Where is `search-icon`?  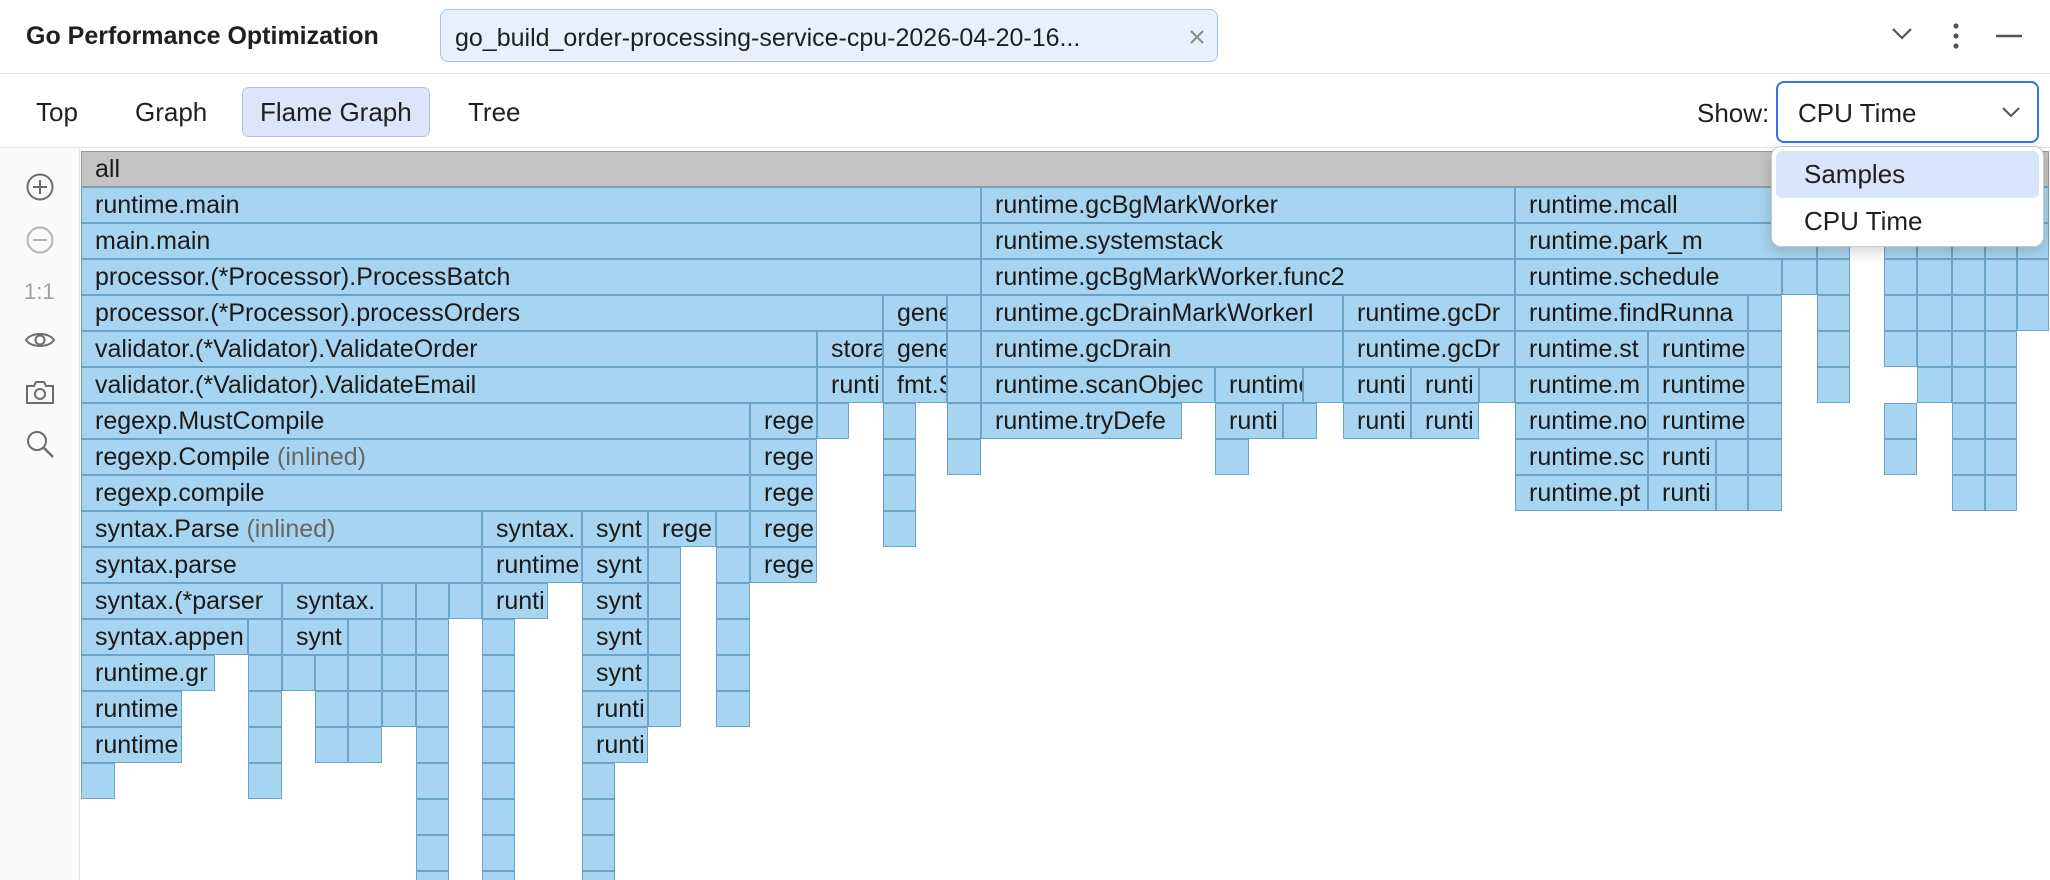
search-icon is located at coordinates (40, 444).